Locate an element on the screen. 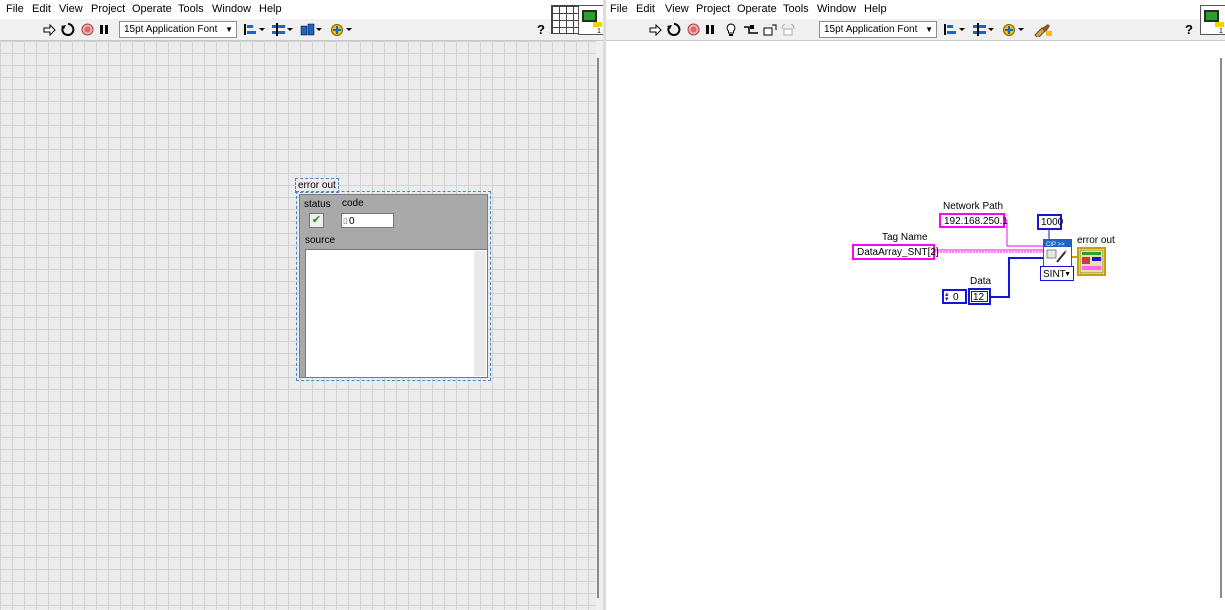  distribute-icon is located at coordinates (282, 29).